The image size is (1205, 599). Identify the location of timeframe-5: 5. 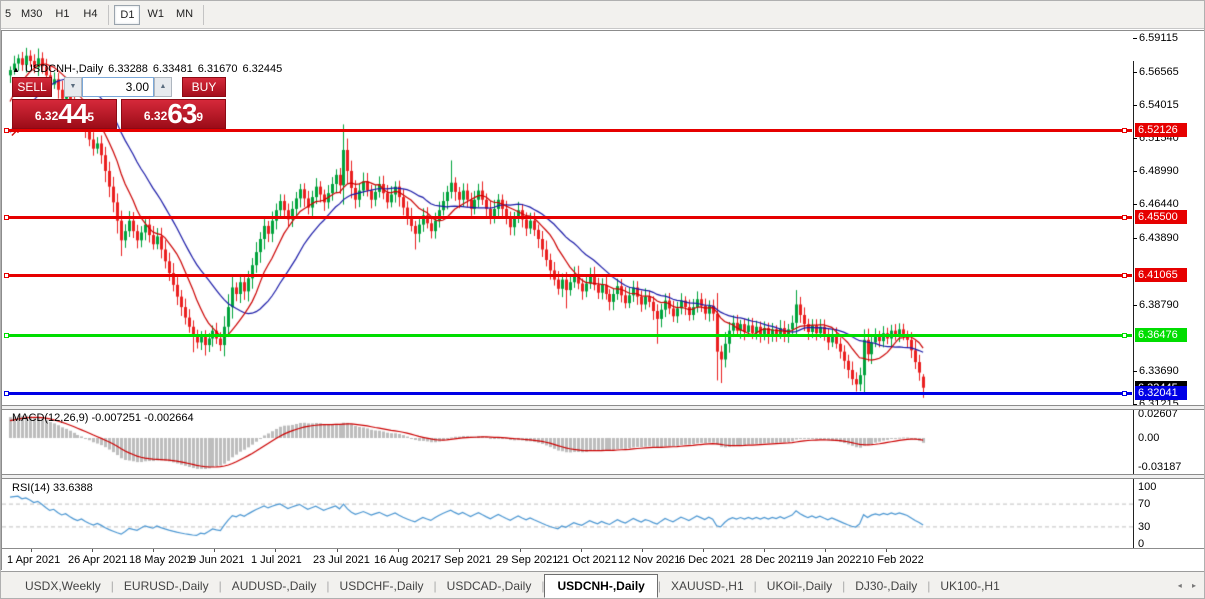
(8, 15).